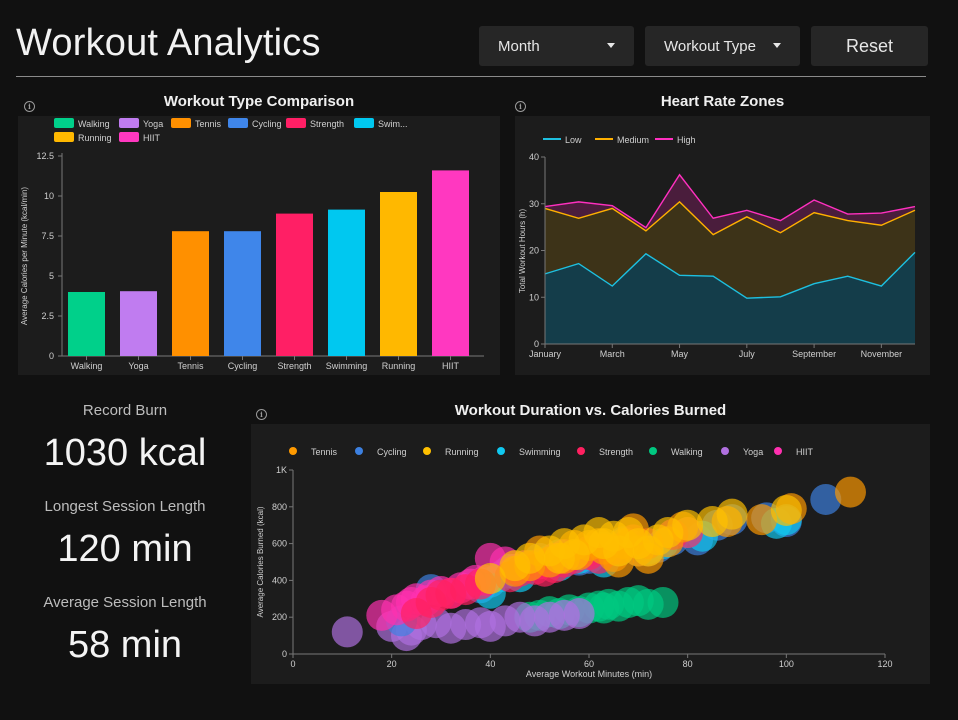 This screenshot has width=958, height=720. I want to click on x-tick-label: November, so click(882, 354).